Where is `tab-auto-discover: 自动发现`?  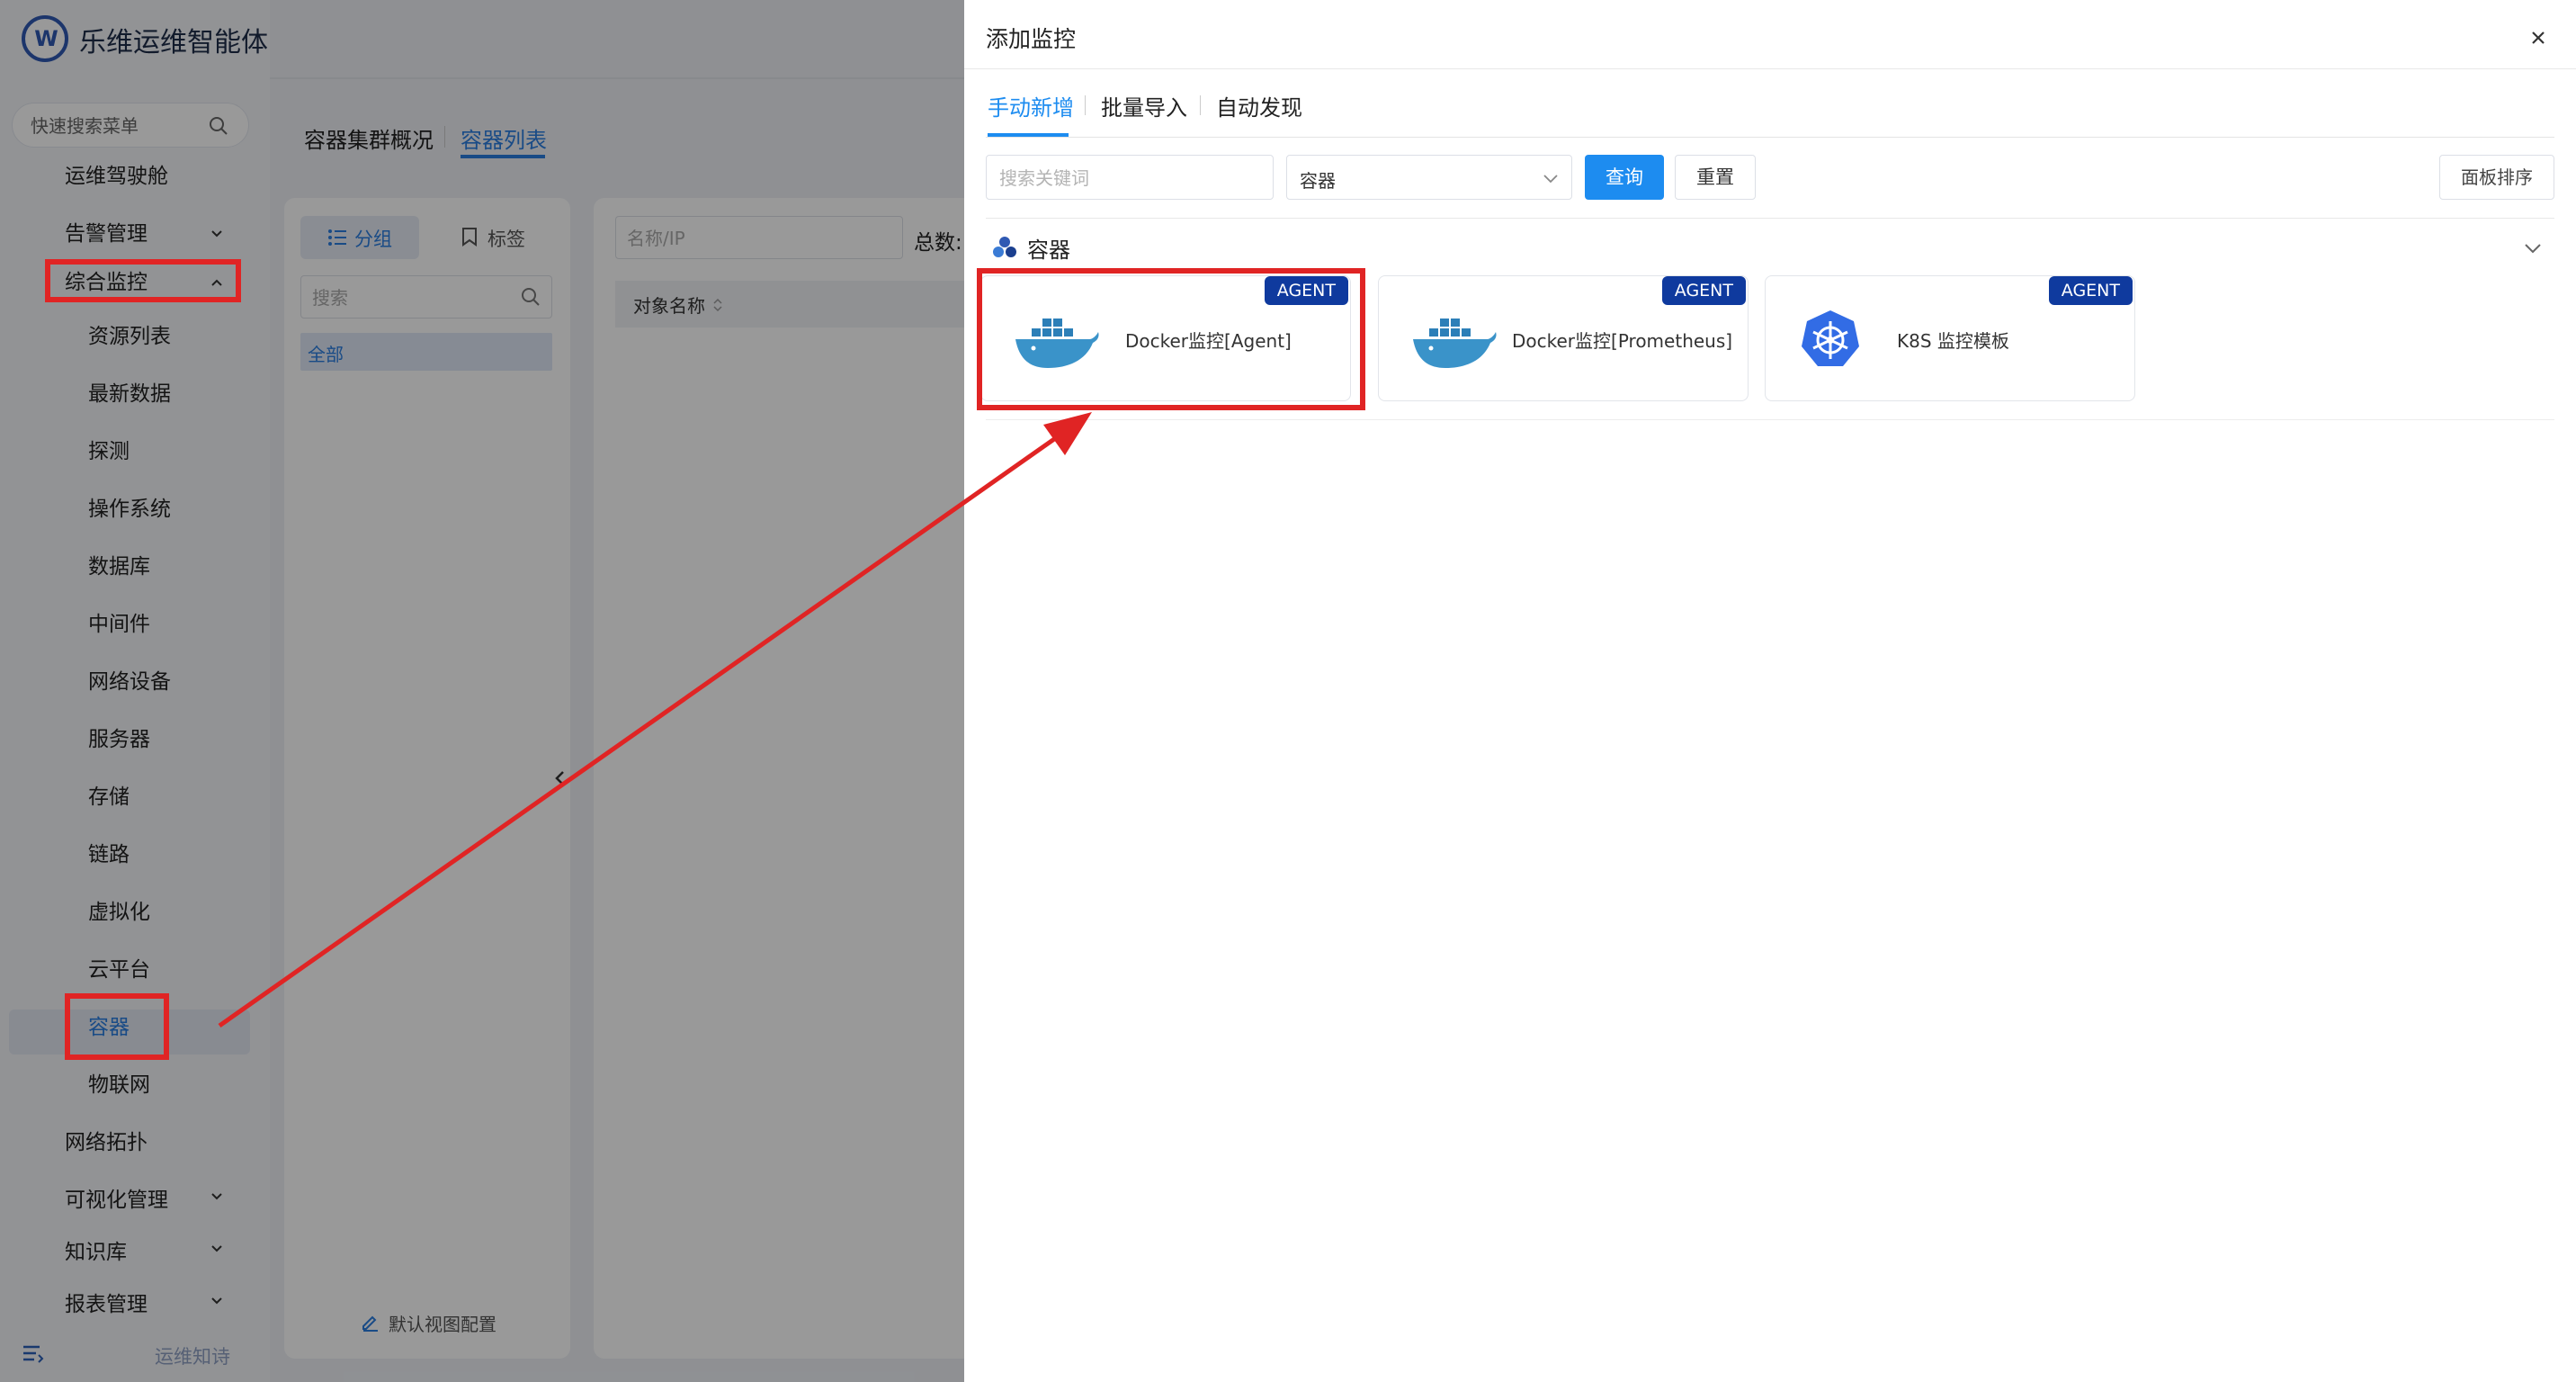
tab-auto-discover: 自动发现 is located at coordinates (1259, 106).